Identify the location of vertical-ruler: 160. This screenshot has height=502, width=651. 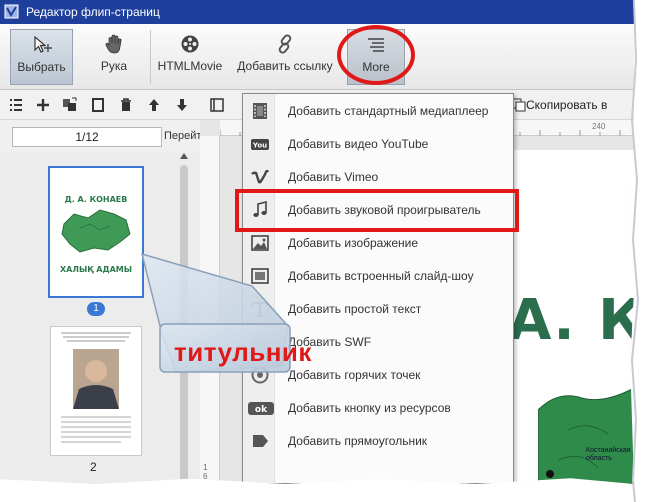
(210, 310).